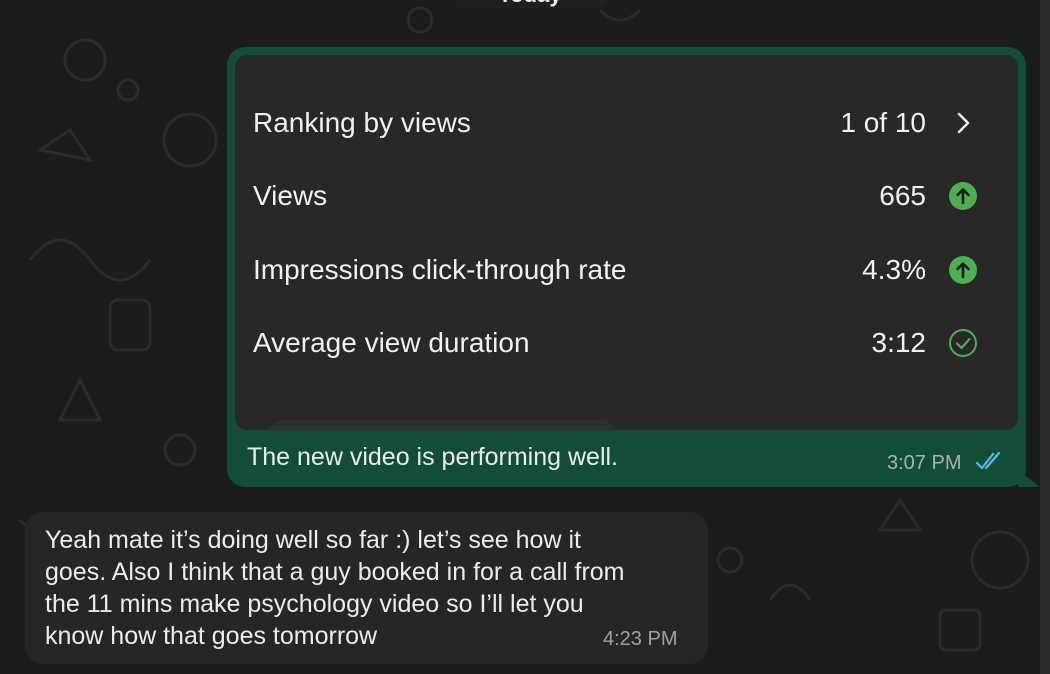 Image resolution: width=1050 pixels, height=674 pixels. Describe the element at coordinates (1045, 337) in the screenshot. I see `scrollbar` at that location.